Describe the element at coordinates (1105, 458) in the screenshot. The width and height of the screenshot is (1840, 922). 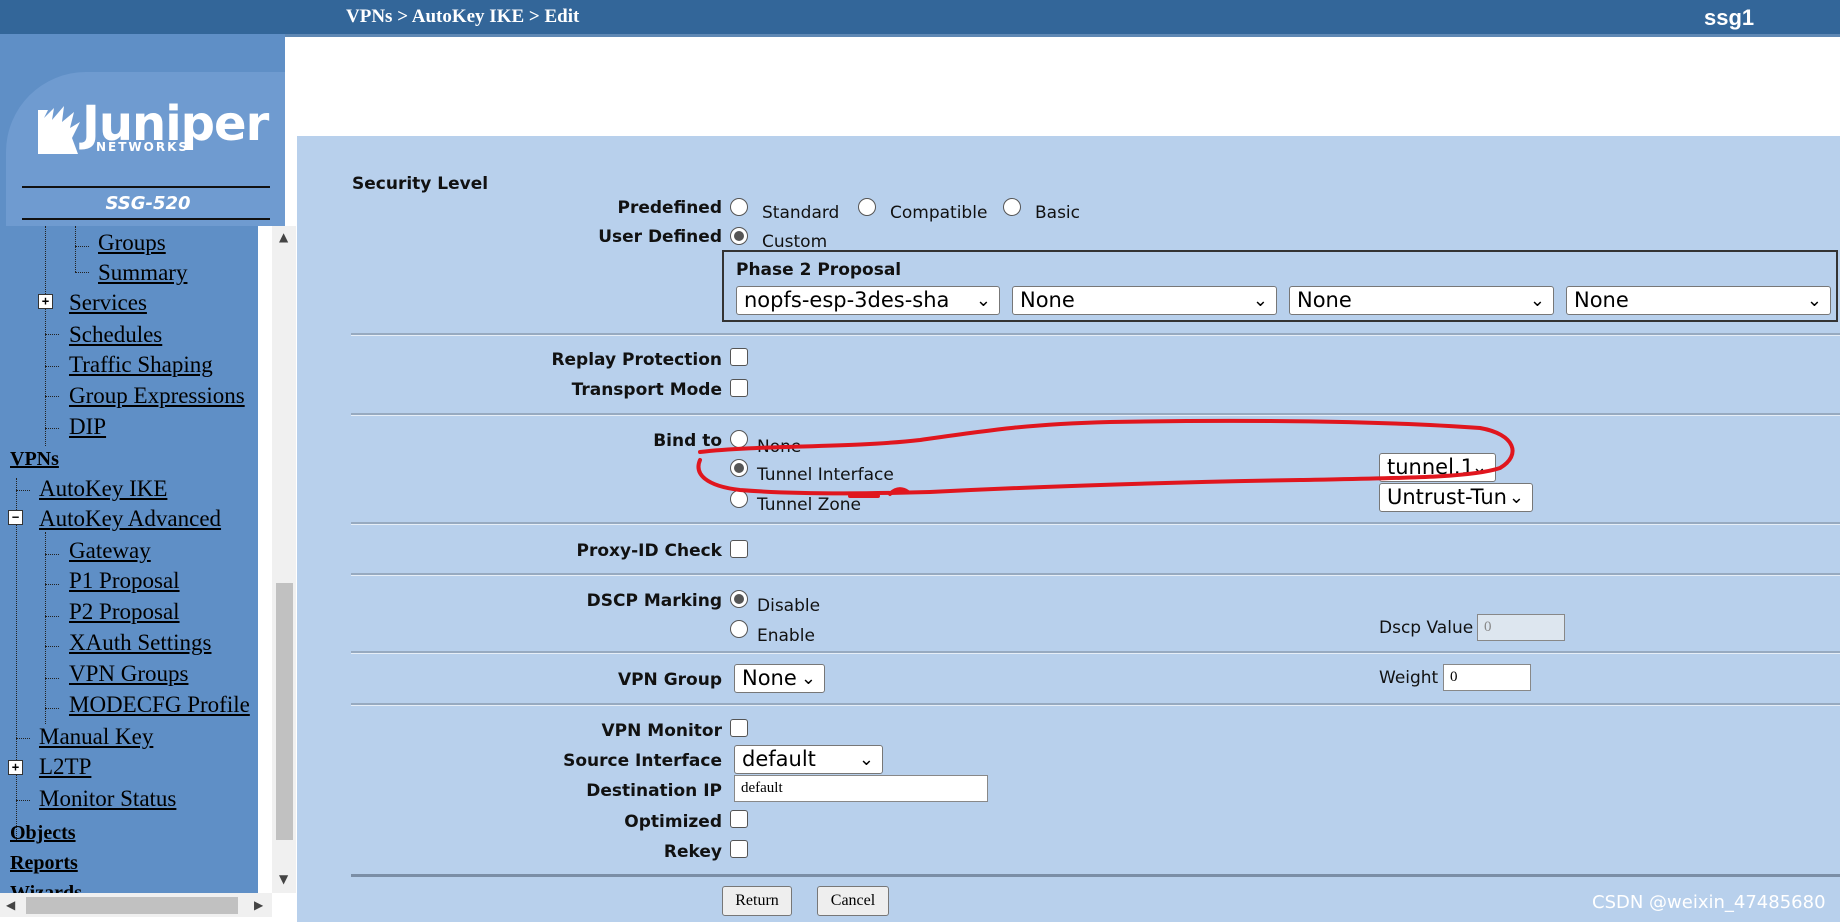
I see `red-annotation-circle` at that location.